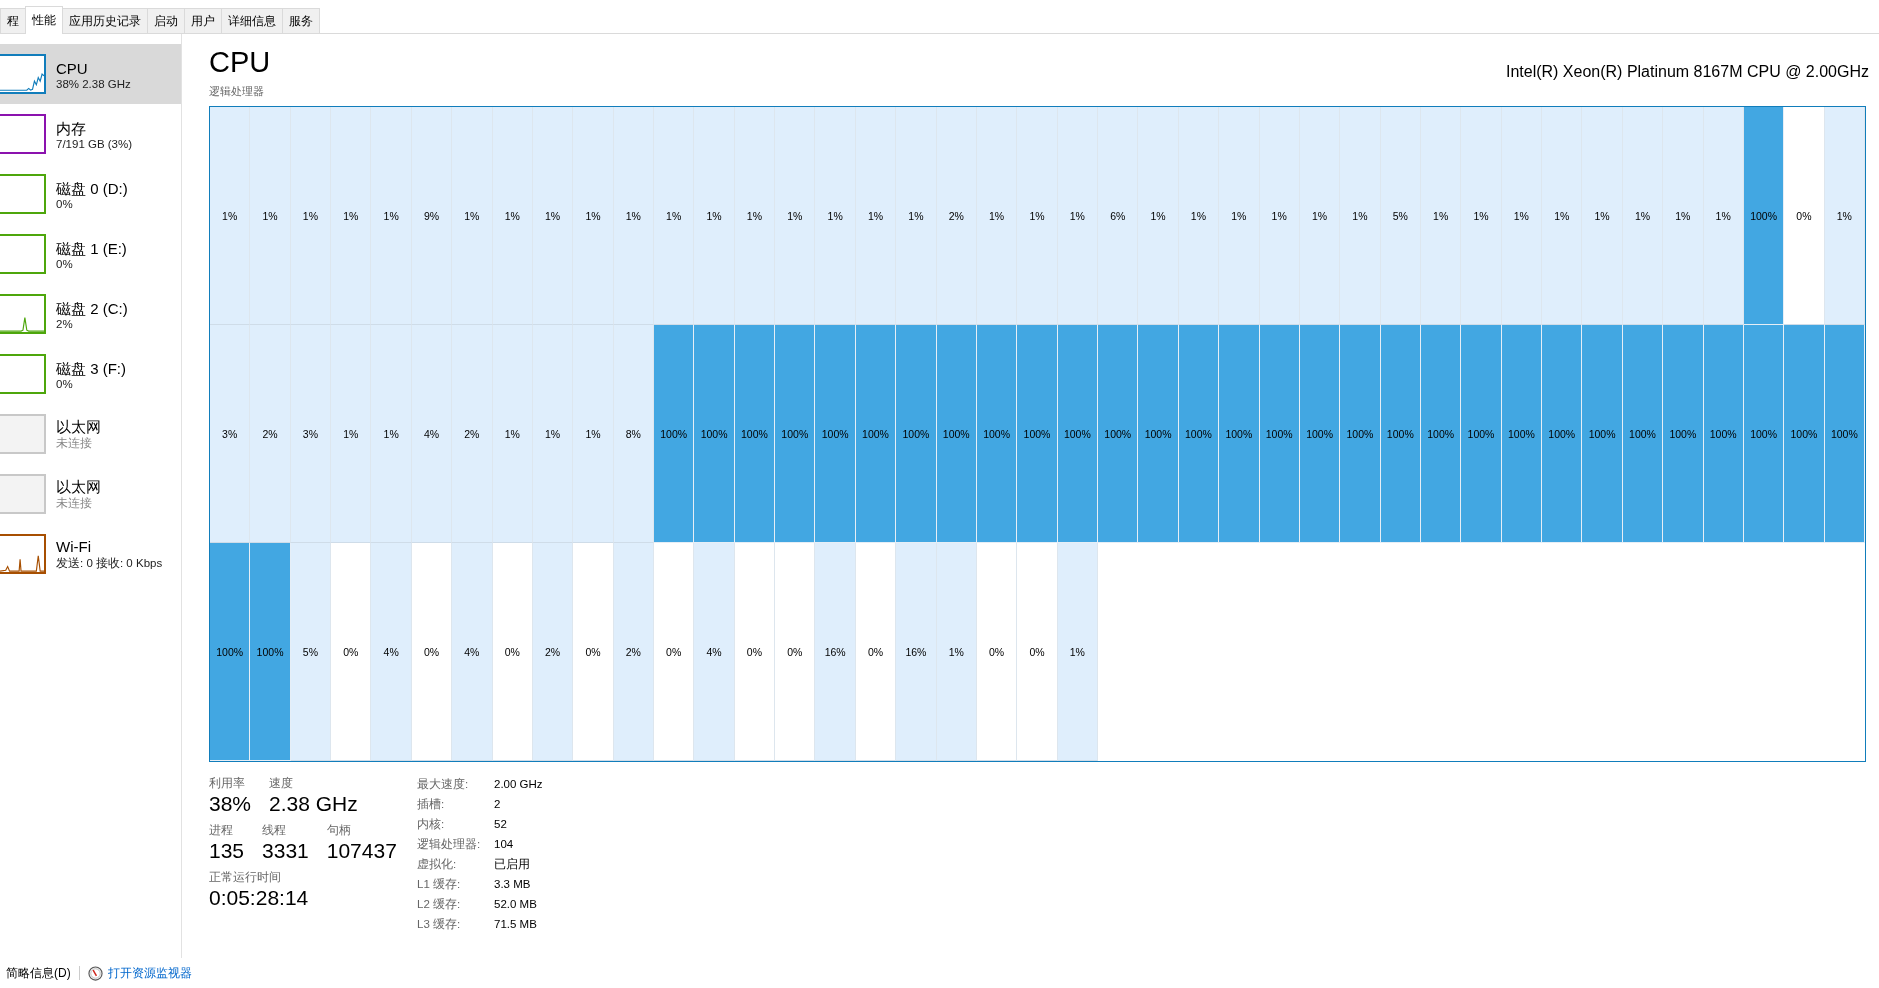  Describe the element at coordinates (431, 824) in the screenshot. I see `detail-label: 内核:` at that location.